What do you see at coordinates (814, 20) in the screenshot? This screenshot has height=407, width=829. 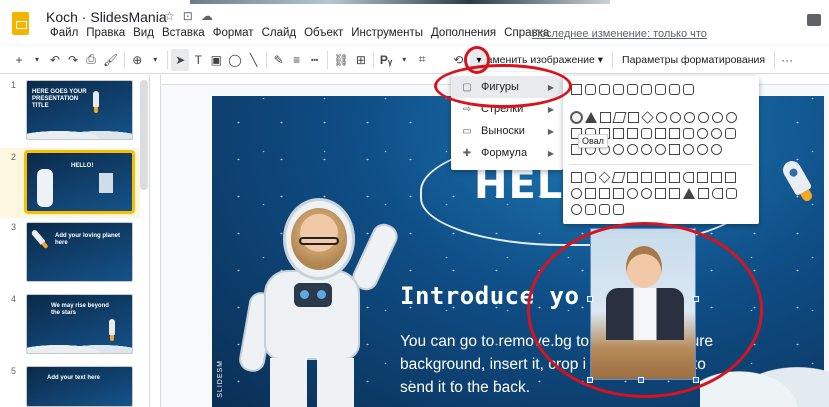 I see `comments-icon` at bounding box center [814, 20].